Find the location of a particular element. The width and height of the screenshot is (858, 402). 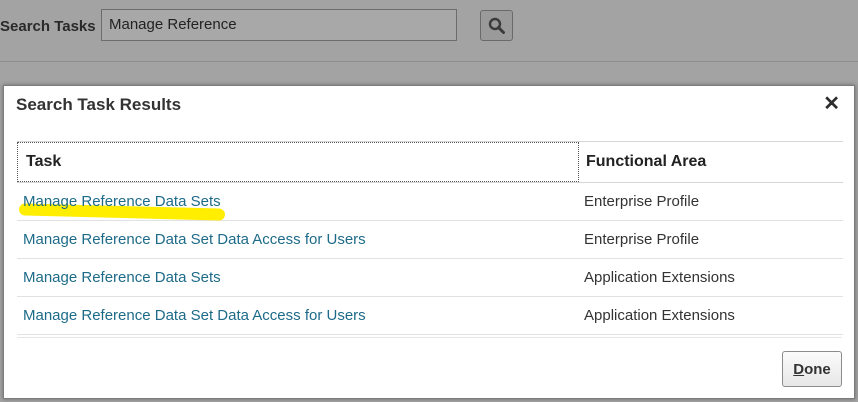

column-header-task: Task is located at coordinates (298, 162).